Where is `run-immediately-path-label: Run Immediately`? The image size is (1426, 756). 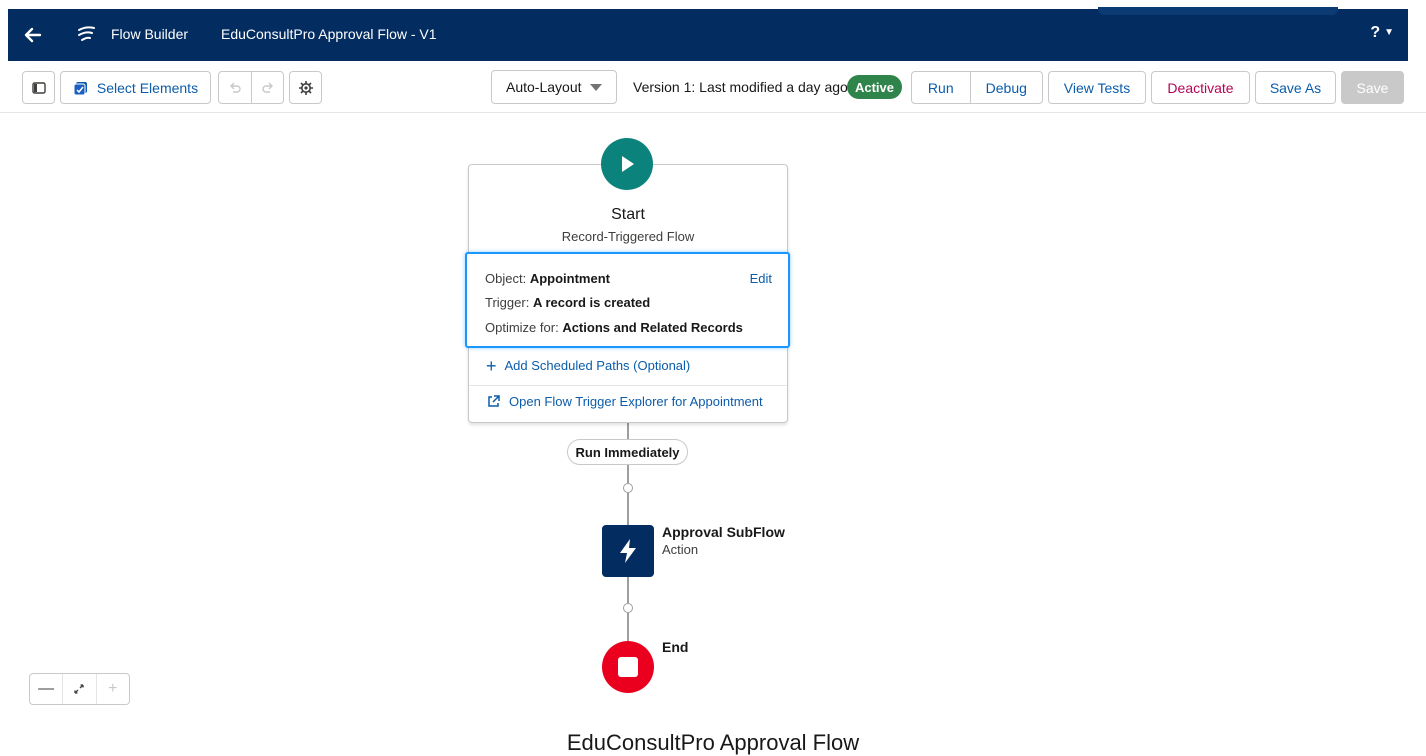 run-immediately-path-label: Run Immediately is located at coordinates (627, 452).